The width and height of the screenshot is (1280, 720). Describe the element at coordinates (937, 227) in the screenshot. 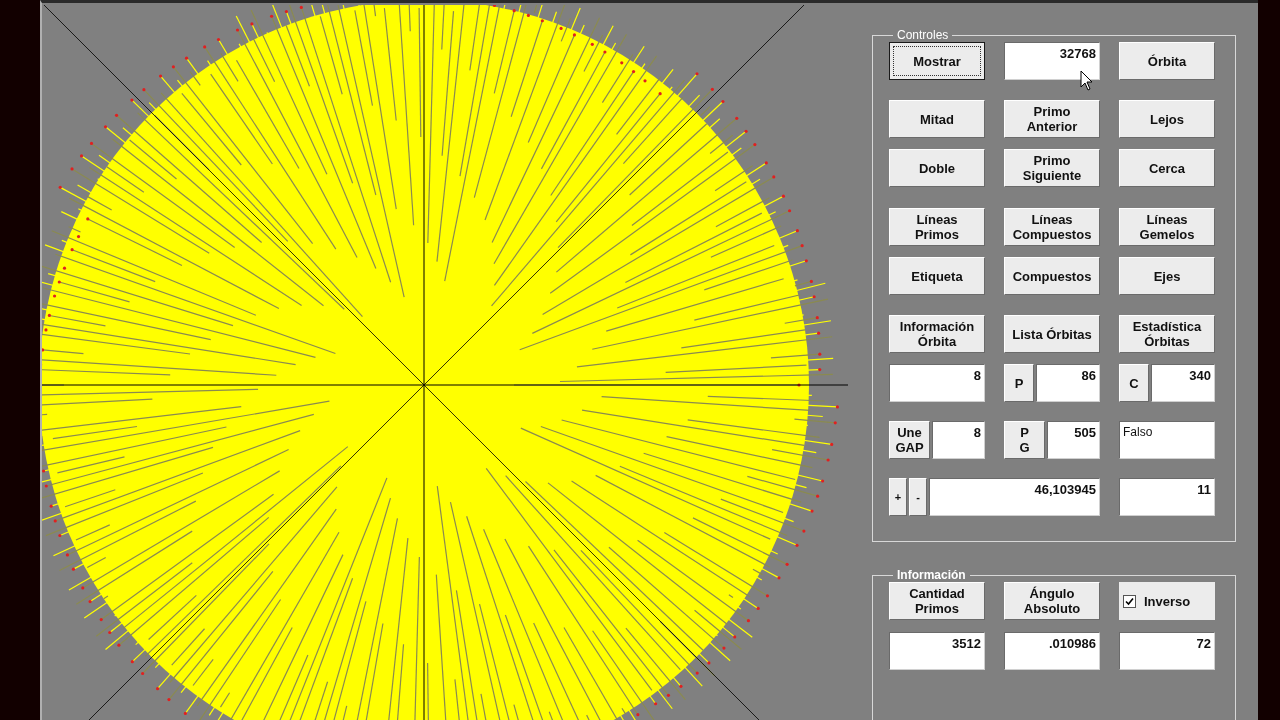

I see `command-button: Líneas Primos` at that location.